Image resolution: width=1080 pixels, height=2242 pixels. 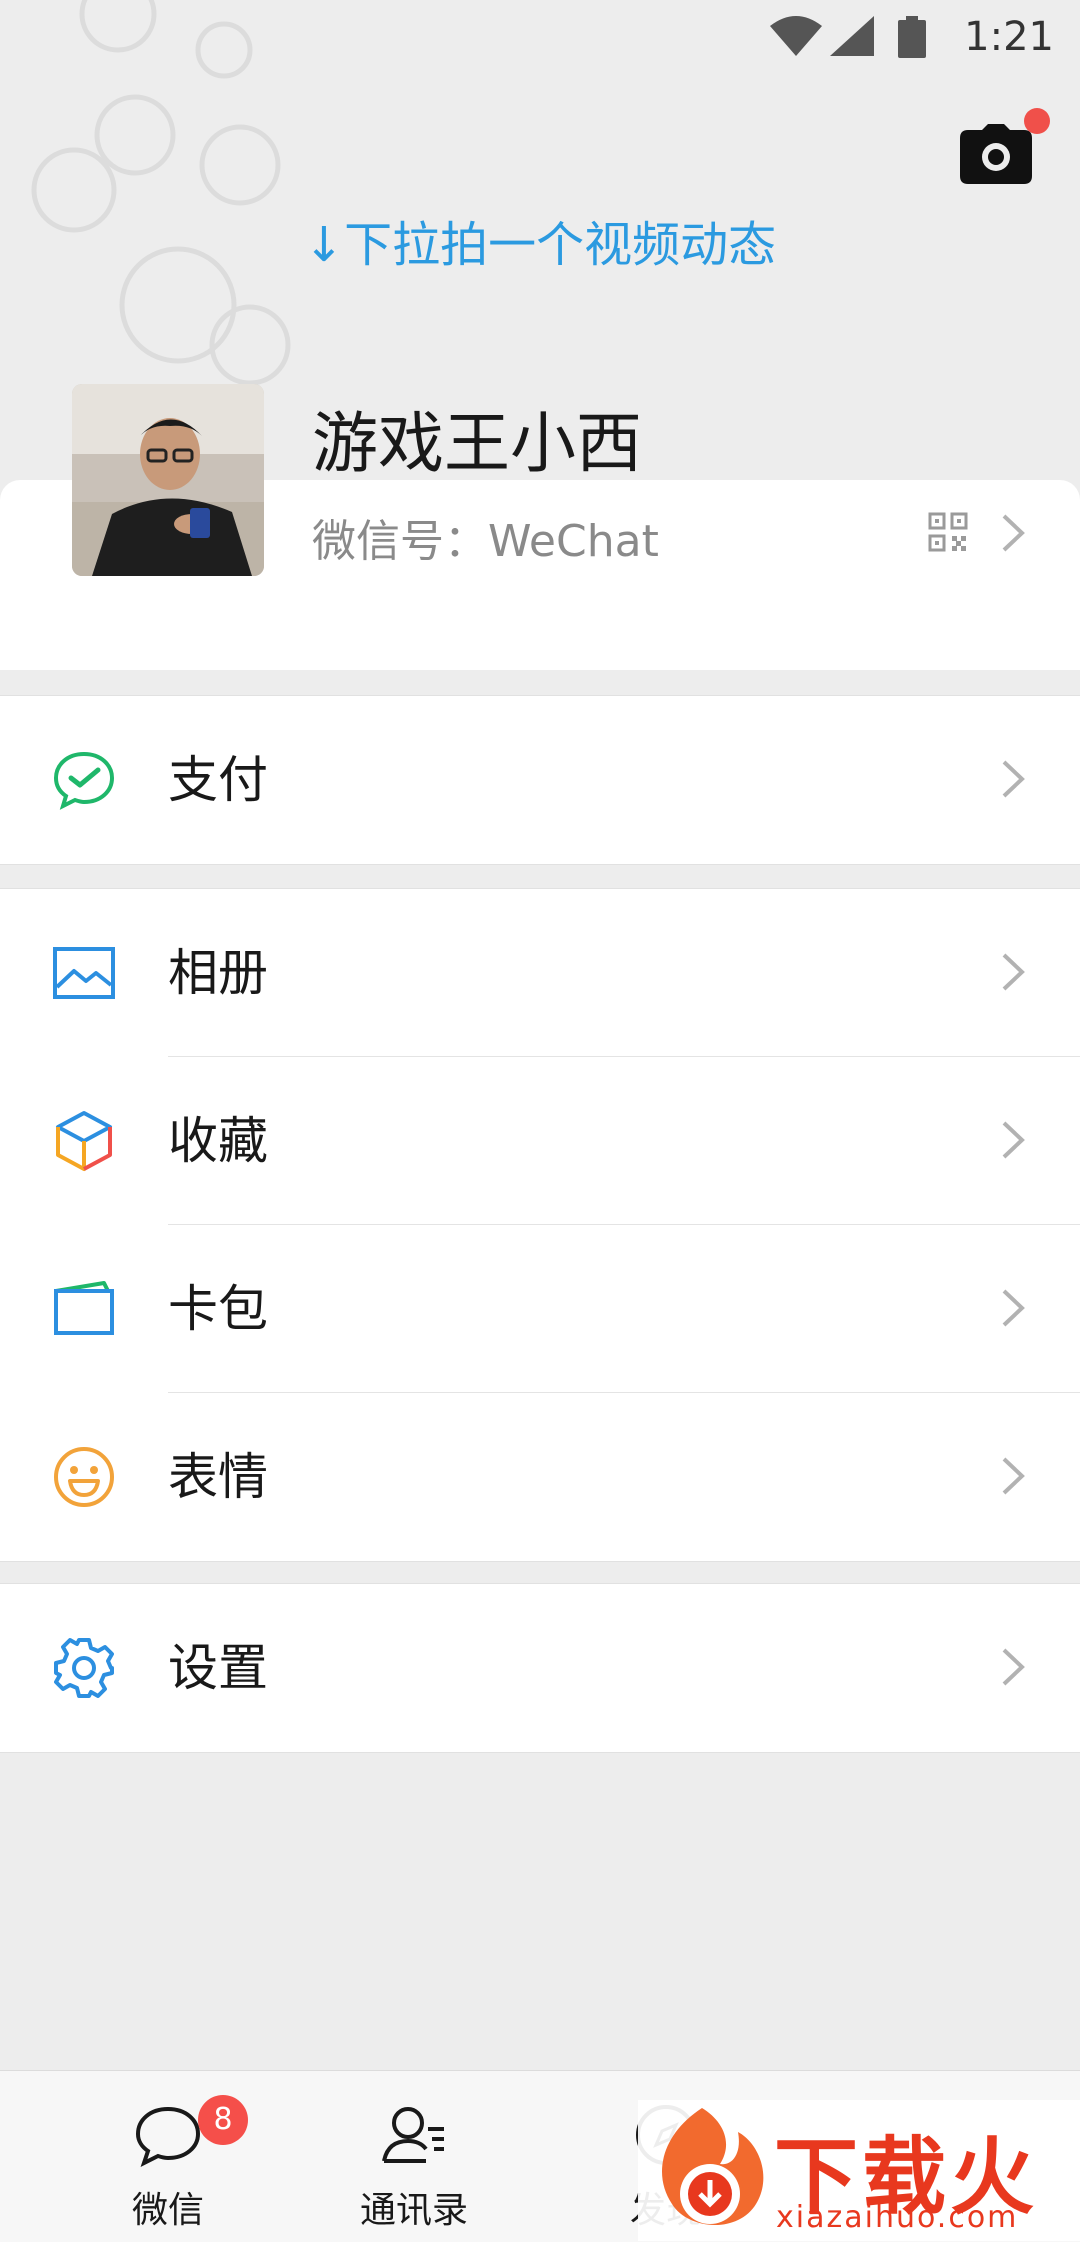 What do you see at coordinates (996, 154) in the screenshot?
I see `camera-icon` at bounding box center [996, 154].